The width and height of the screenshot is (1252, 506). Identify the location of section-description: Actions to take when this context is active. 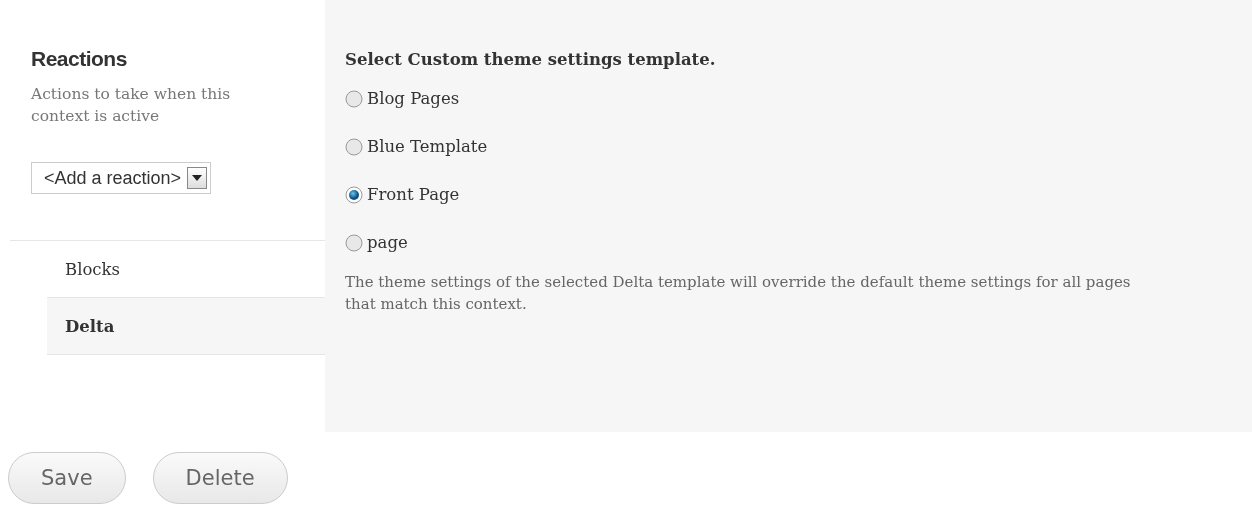
(131, 105).